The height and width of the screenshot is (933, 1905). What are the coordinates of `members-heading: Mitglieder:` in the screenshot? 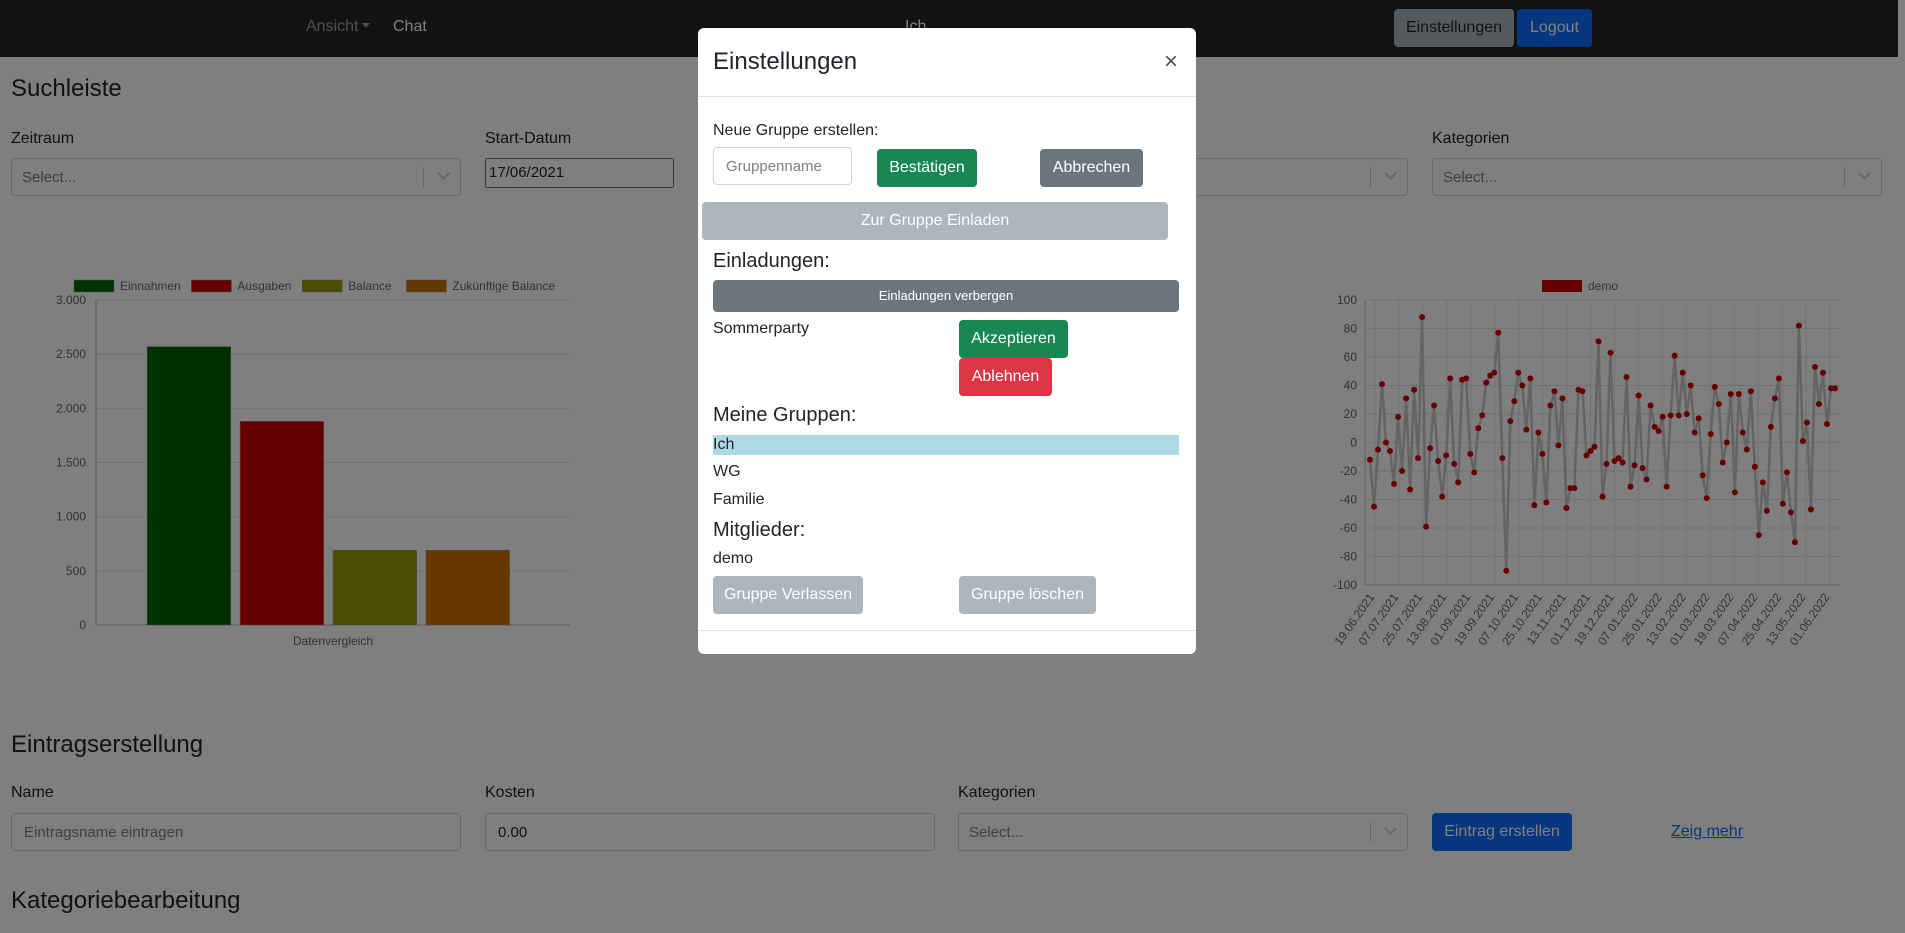 It's located at (759, 530).